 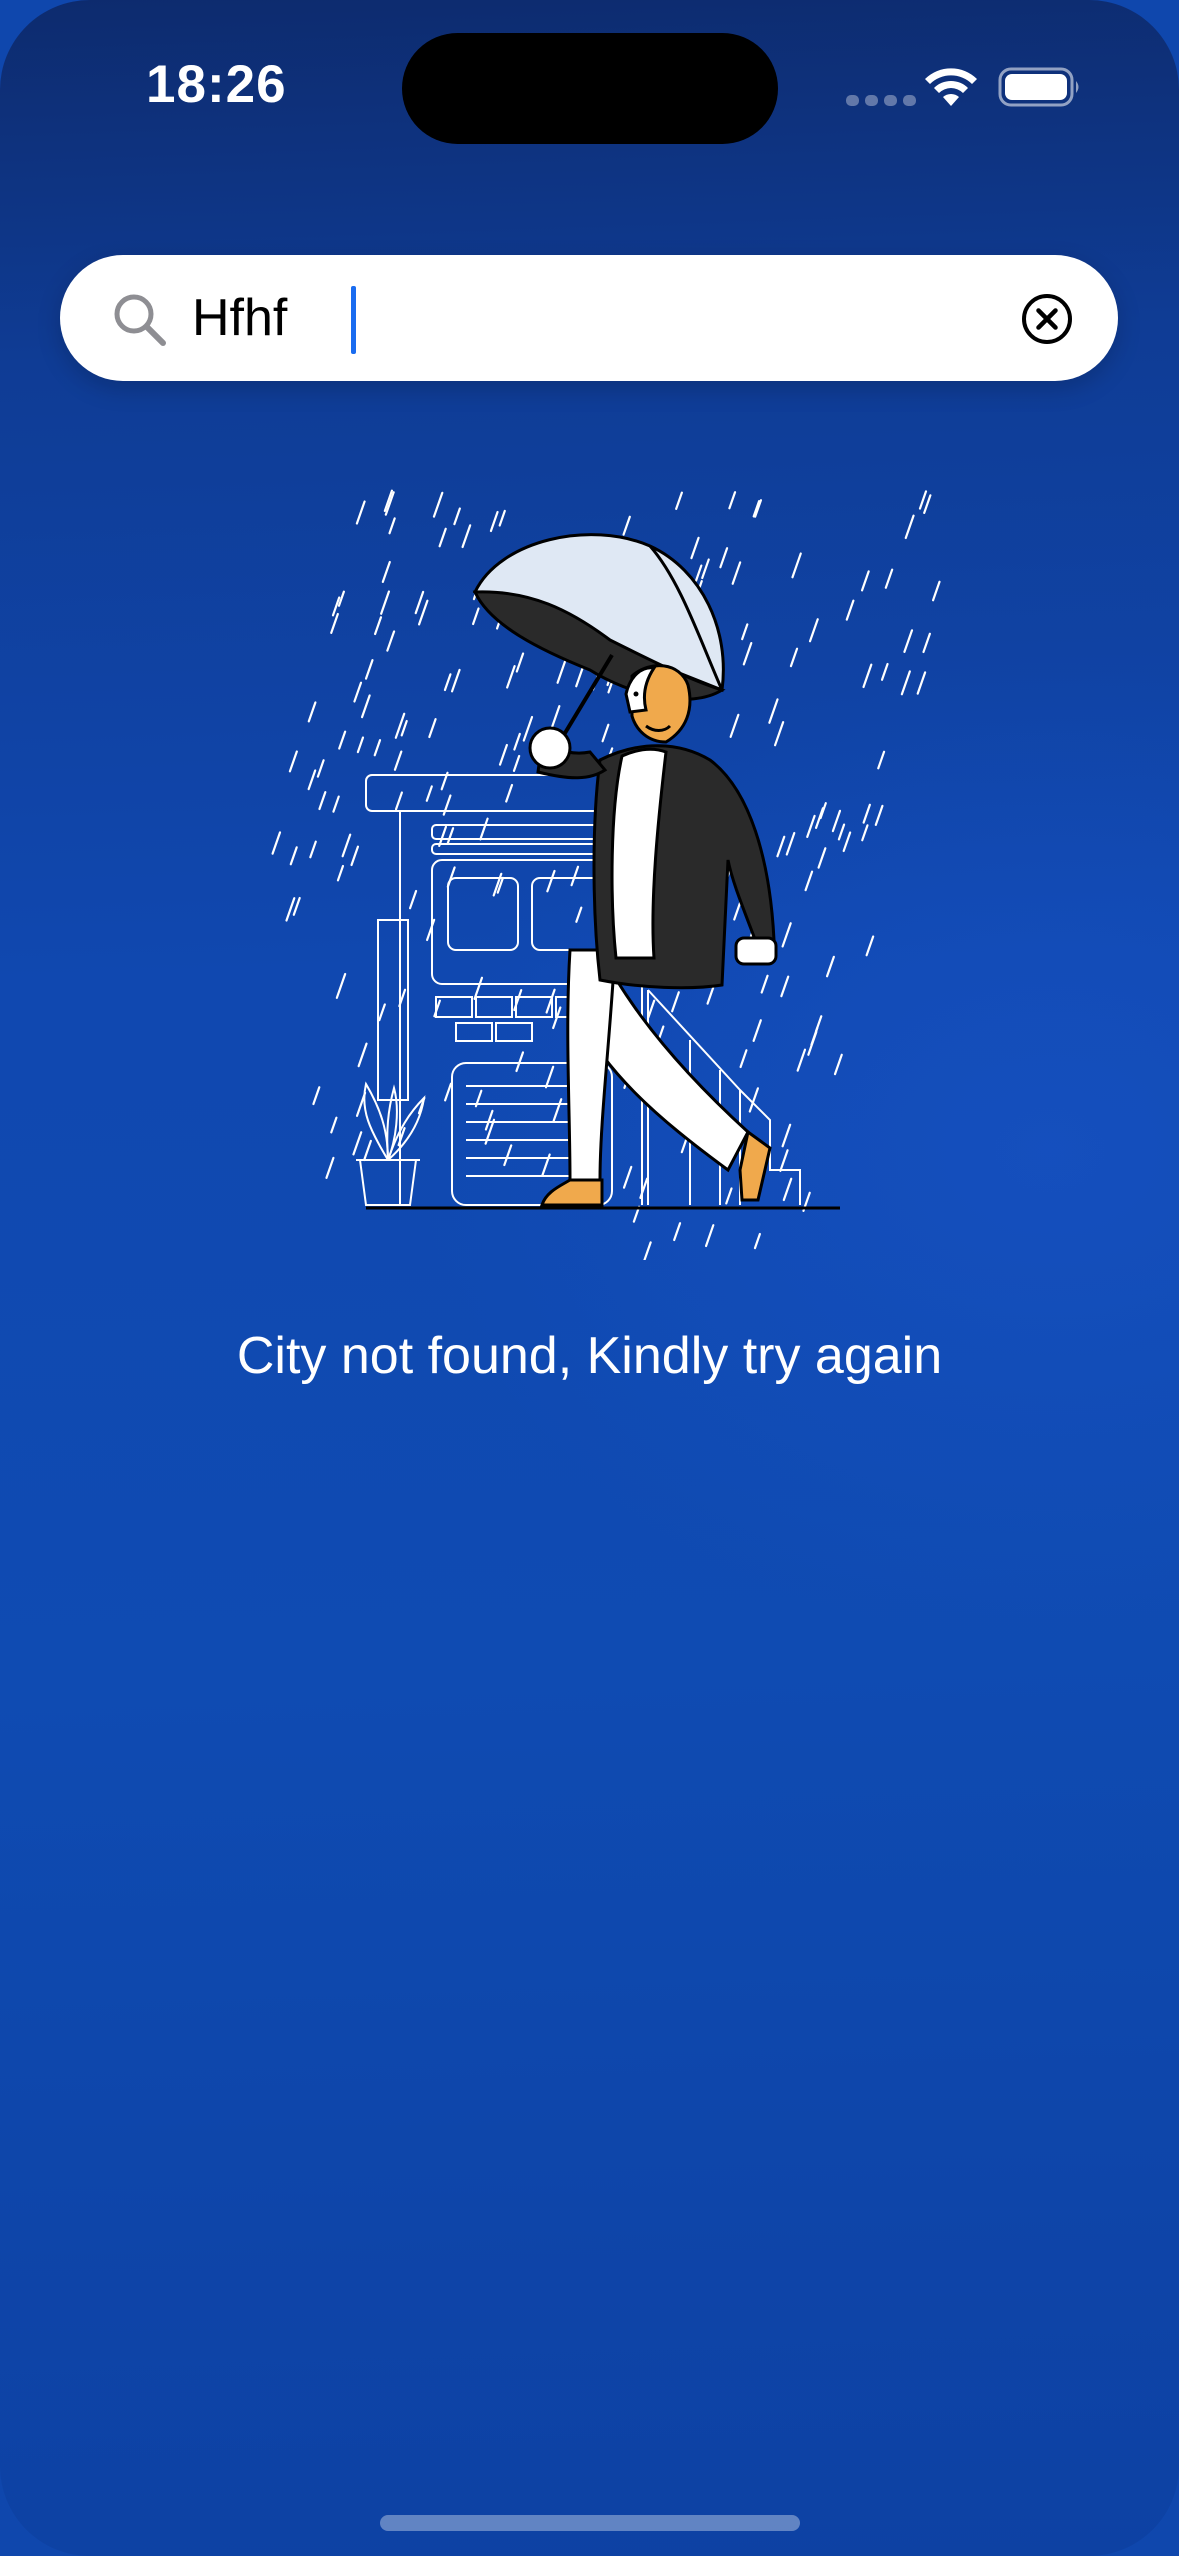 What do you see at coordinates (653, 935) in the screenshot?
I see `person-walking` at bounding box center [653, 935].